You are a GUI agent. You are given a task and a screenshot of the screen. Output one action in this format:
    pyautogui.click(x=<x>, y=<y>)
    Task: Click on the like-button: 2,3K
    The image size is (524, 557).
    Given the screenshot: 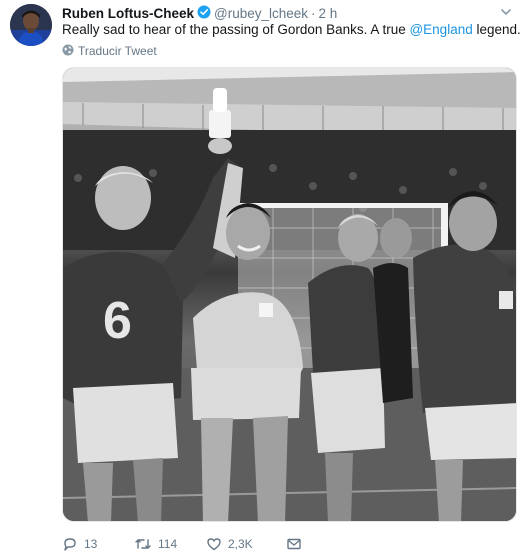 What is the action you would take?
    pyautogui.click(x=246, y=544)
    